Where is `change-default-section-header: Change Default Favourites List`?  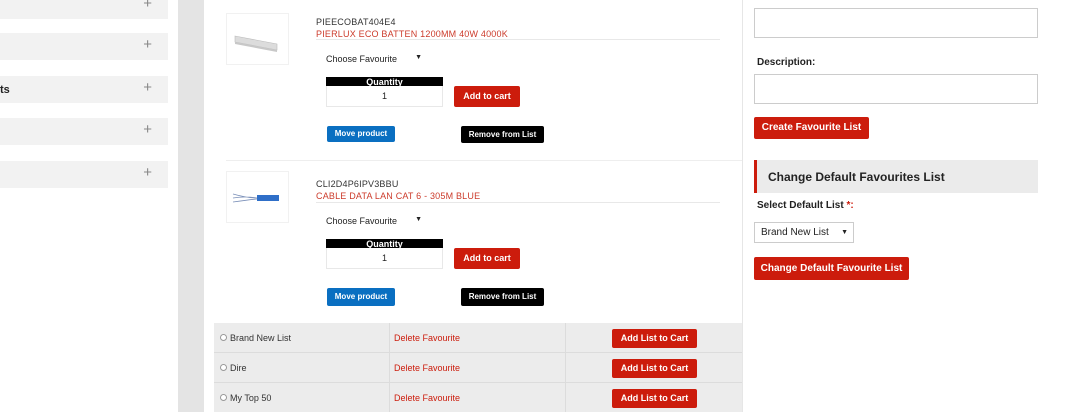
change-default-section-header: Change Default Favourites List is located at coordinates (896, 176).